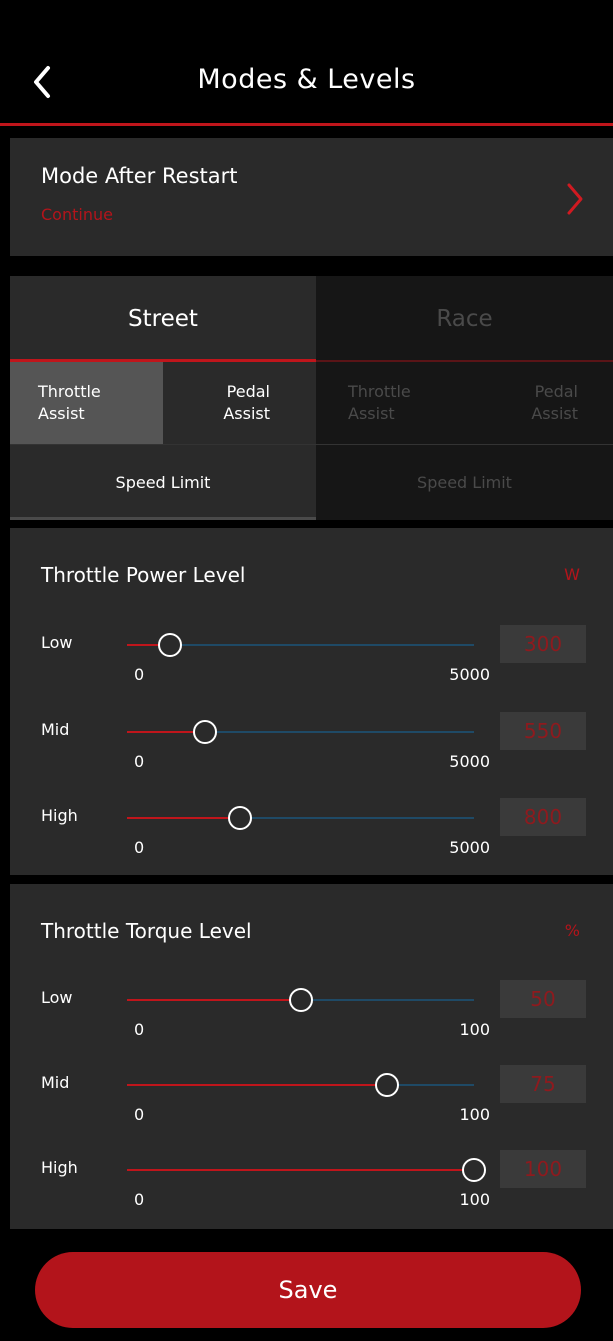  Describe the element at coordinates (543, 999) in the screenshot. I see `torque-low-input` at that location.